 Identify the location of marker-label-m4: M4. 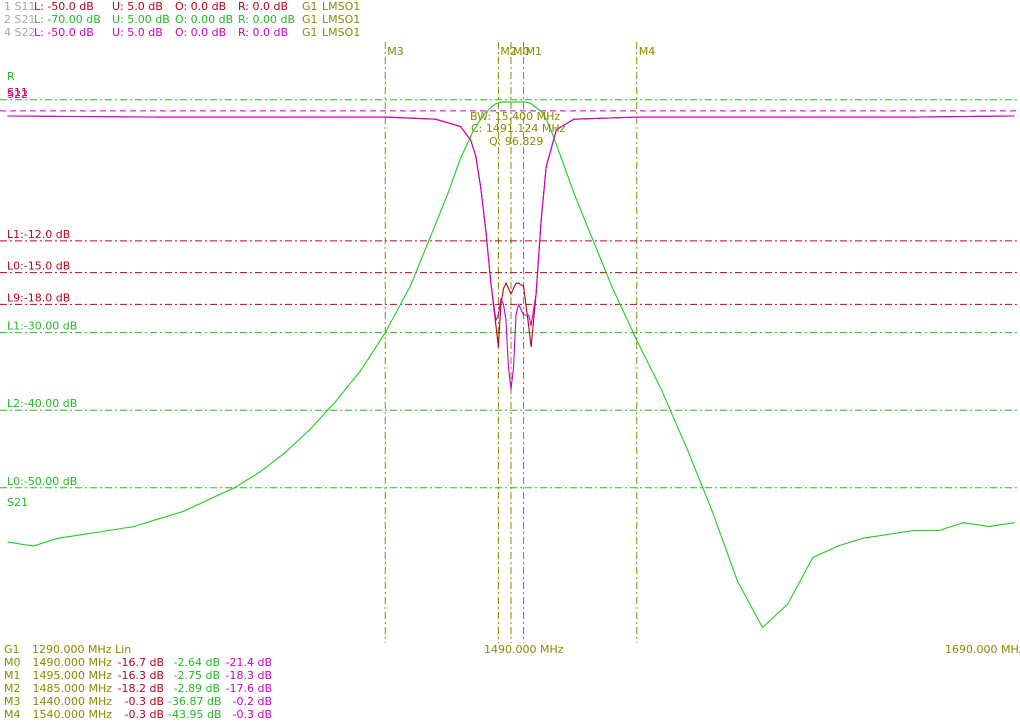
(647, 51).